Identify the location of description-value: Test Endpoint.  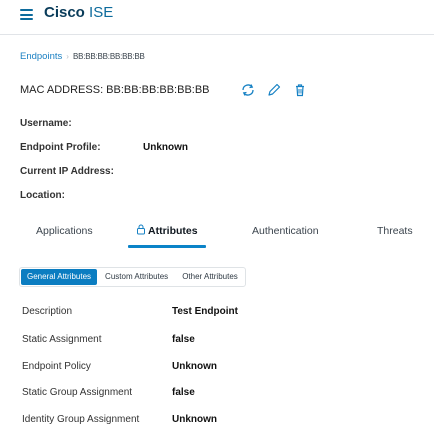
(205, 311).